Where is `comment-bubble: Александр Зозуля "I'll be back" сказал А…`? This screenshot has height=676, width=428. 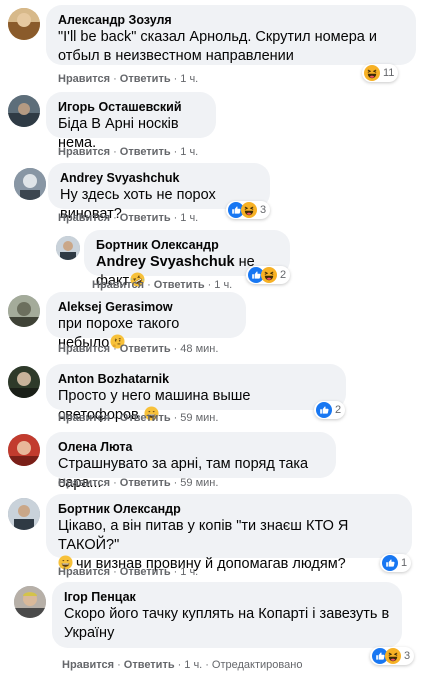 comment-bubble: Александр Зозуля "I'll be back" сказал А… is located at coordinates (231, 35).